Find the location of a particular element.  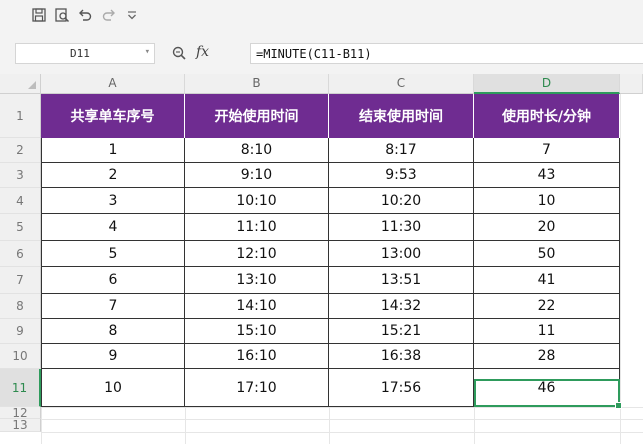

table-header-cell: 开始使用时间 is located at coordinates (257, 116).